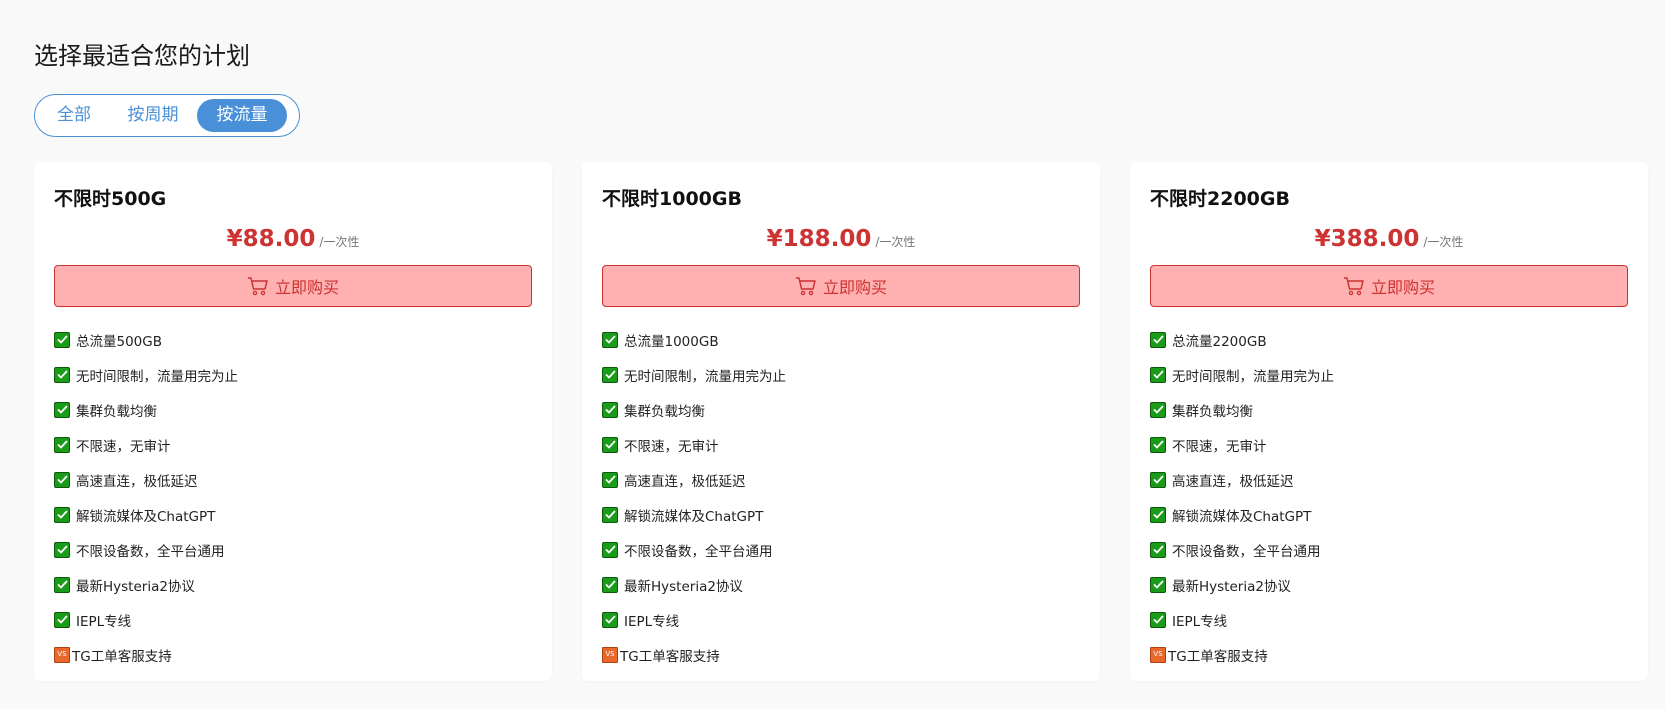 The height and width of the screenshot is (709, 1665). What do you see at coordinates (1220, 199) in the screenshot?
I see `plan-title: 不限时2200GB` at bounding box center [1220, 199].